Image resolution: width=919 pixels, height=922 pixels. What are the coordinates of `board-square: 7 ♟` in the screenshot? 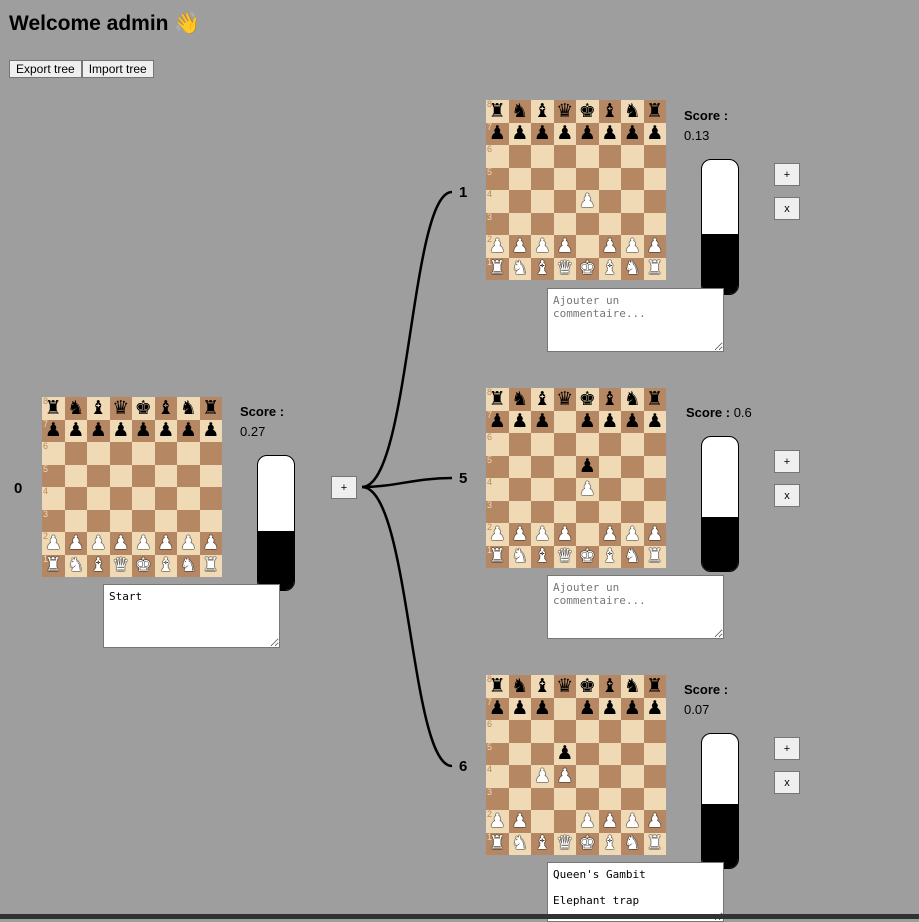 It's located at (497, 708).